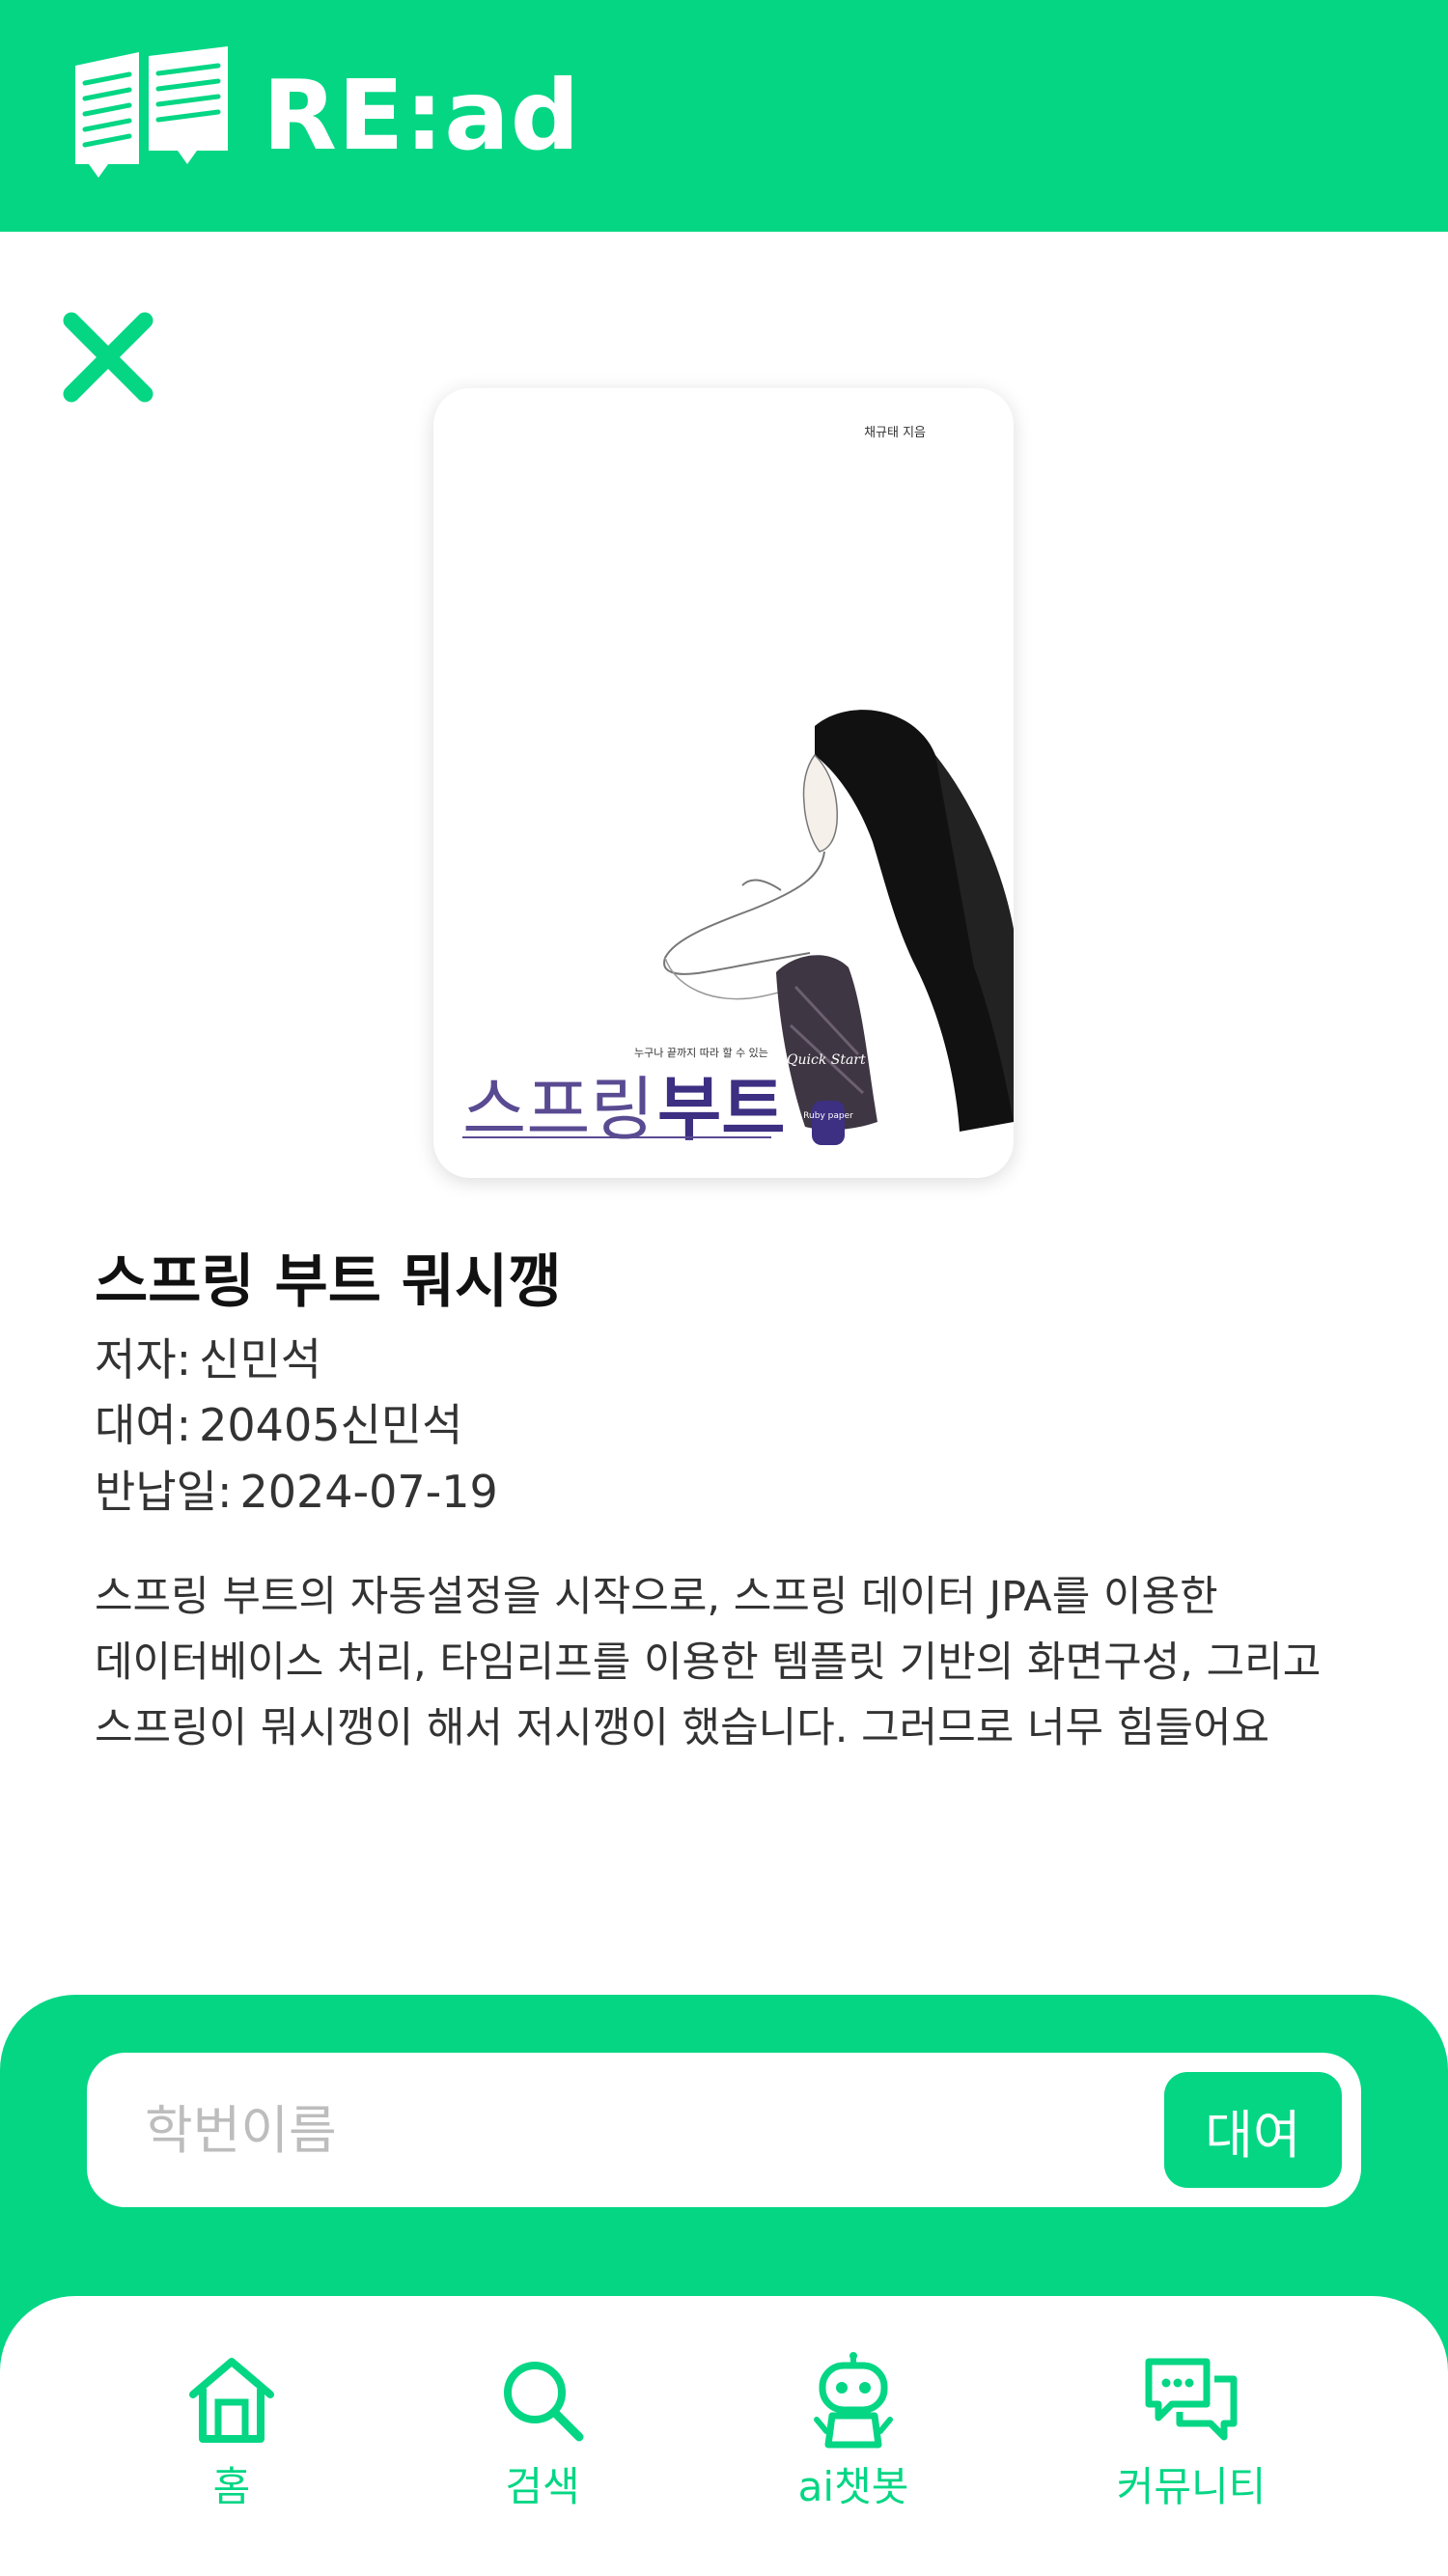 Image resolution: width=1448 pixels, height=2576 pixels. Describe the element at coordinates (627, 2130) in the screenshot. I see `student-id-input` at that location.